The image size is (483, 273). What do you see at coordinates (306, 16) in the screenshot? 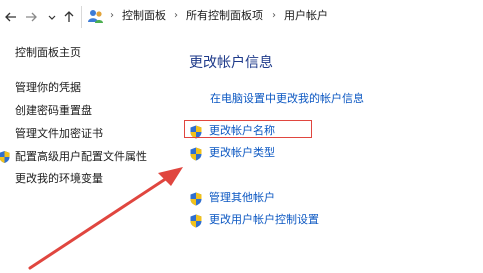
I see `breadcrumb-user-accounts: 用户帐户` at bounding box center [306, 16].